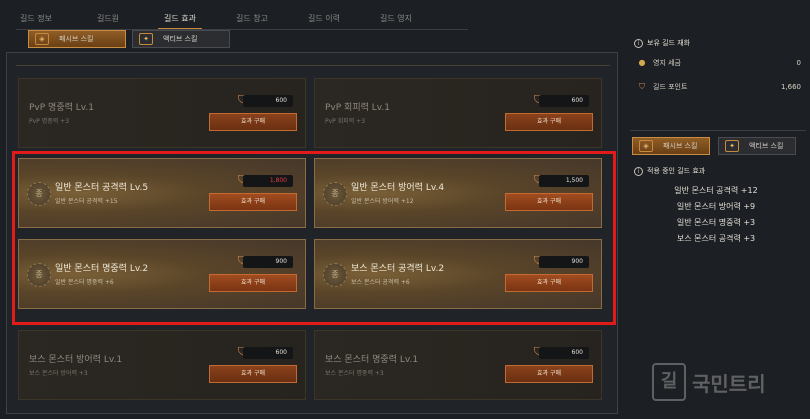  I want to click on top-tab-bar: 길드 정보 길드원 길드 효과 길드 창고 길드 이력 길드 영지, so click(235, 15).